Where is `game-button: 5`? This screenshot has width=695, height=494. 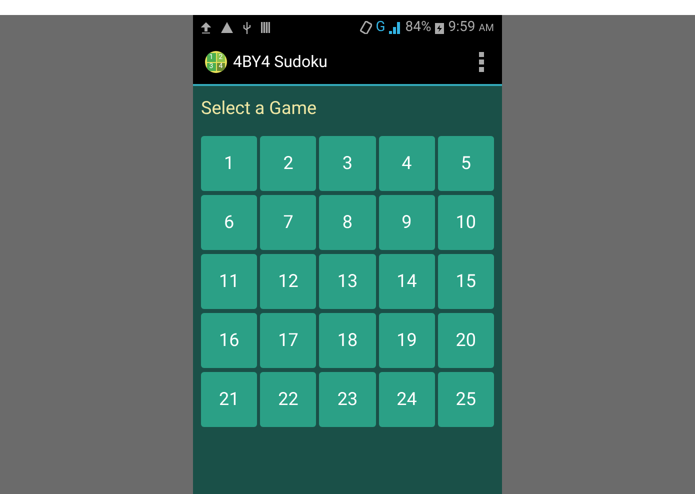 game-button: 5 is located at coordinates (466, 163).